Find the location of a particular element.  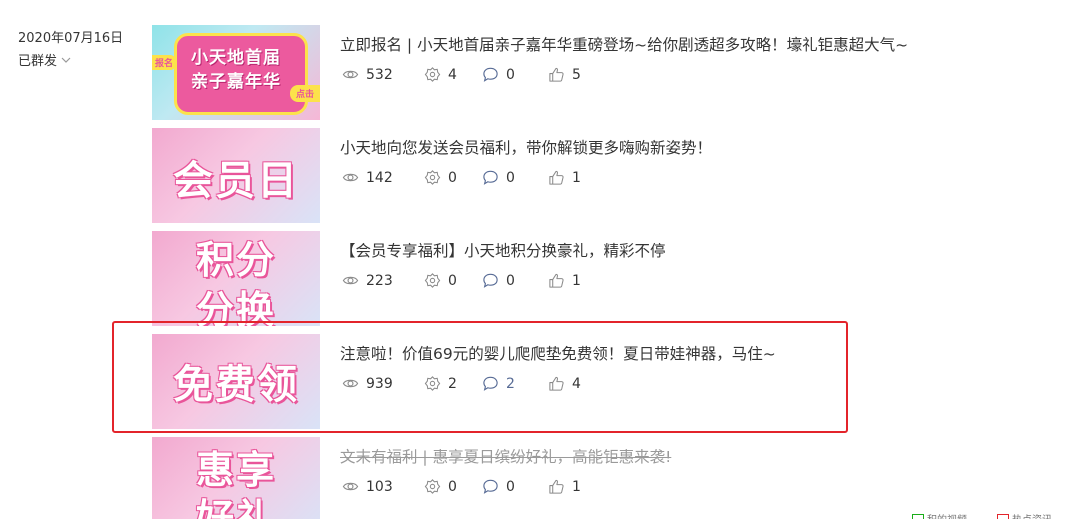

article-stats: 223 0 0 1 is located at coordinates (475, 280).